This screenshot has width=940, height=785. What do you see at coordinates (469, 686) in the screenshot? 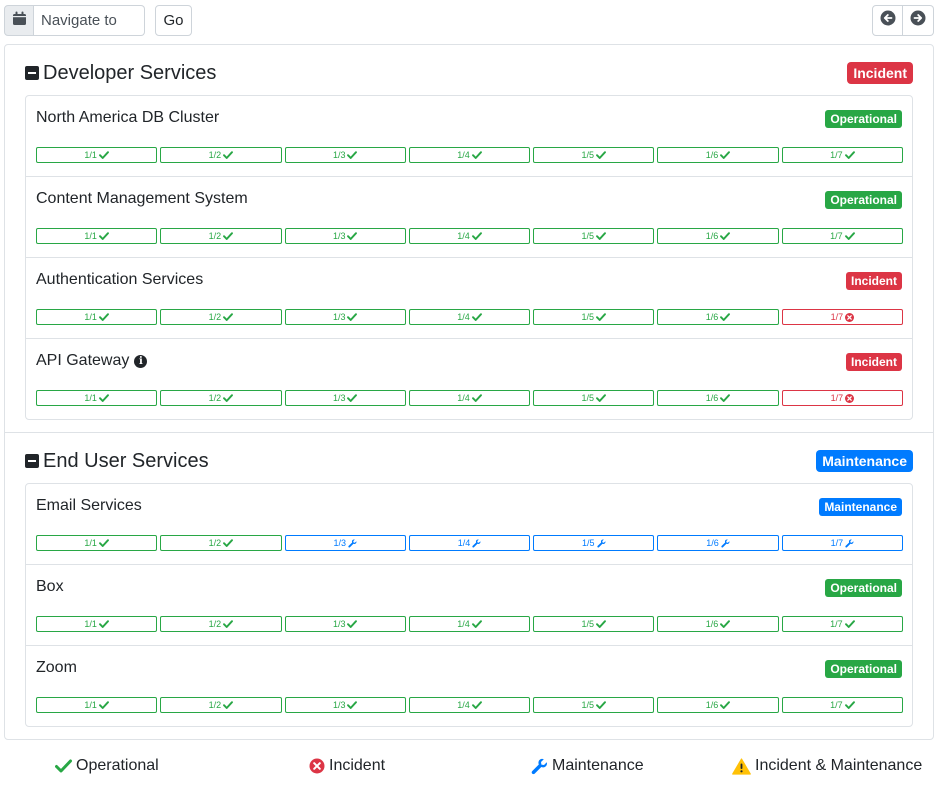
I see `service-row: Zoom Operational 1/1 1/2 1/3 1/4 1/5 1/6 1/7` at bounding box center [469, 686].